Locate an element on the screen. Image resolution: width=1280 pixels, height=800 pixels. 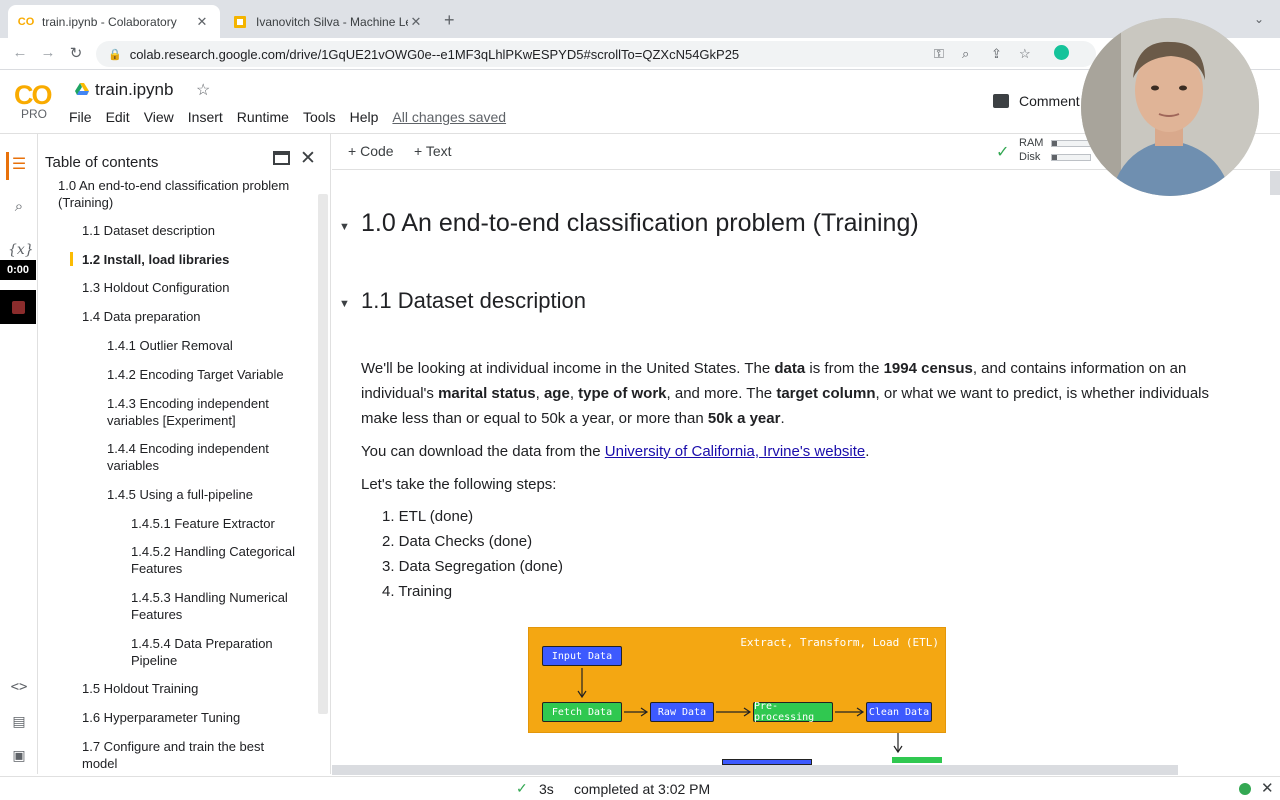
variables-icon: {x} is located at coordinates (21, 250).